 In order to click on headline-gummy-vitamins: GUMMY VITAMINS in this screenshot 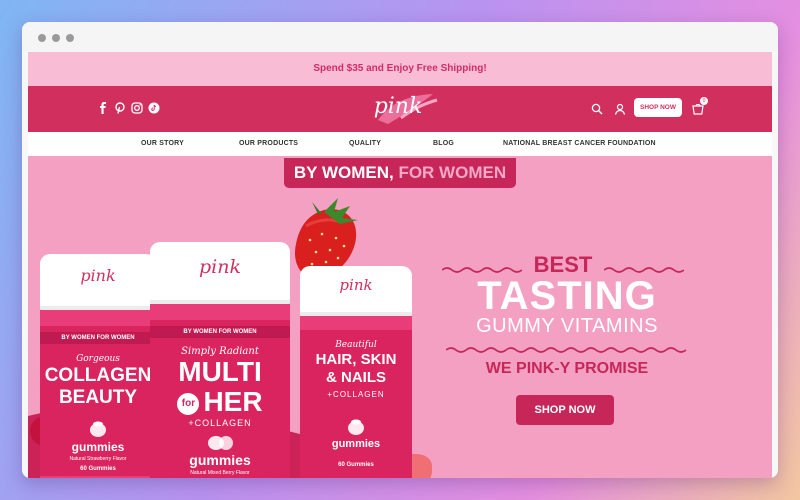, I will do `click(567, 326)`.